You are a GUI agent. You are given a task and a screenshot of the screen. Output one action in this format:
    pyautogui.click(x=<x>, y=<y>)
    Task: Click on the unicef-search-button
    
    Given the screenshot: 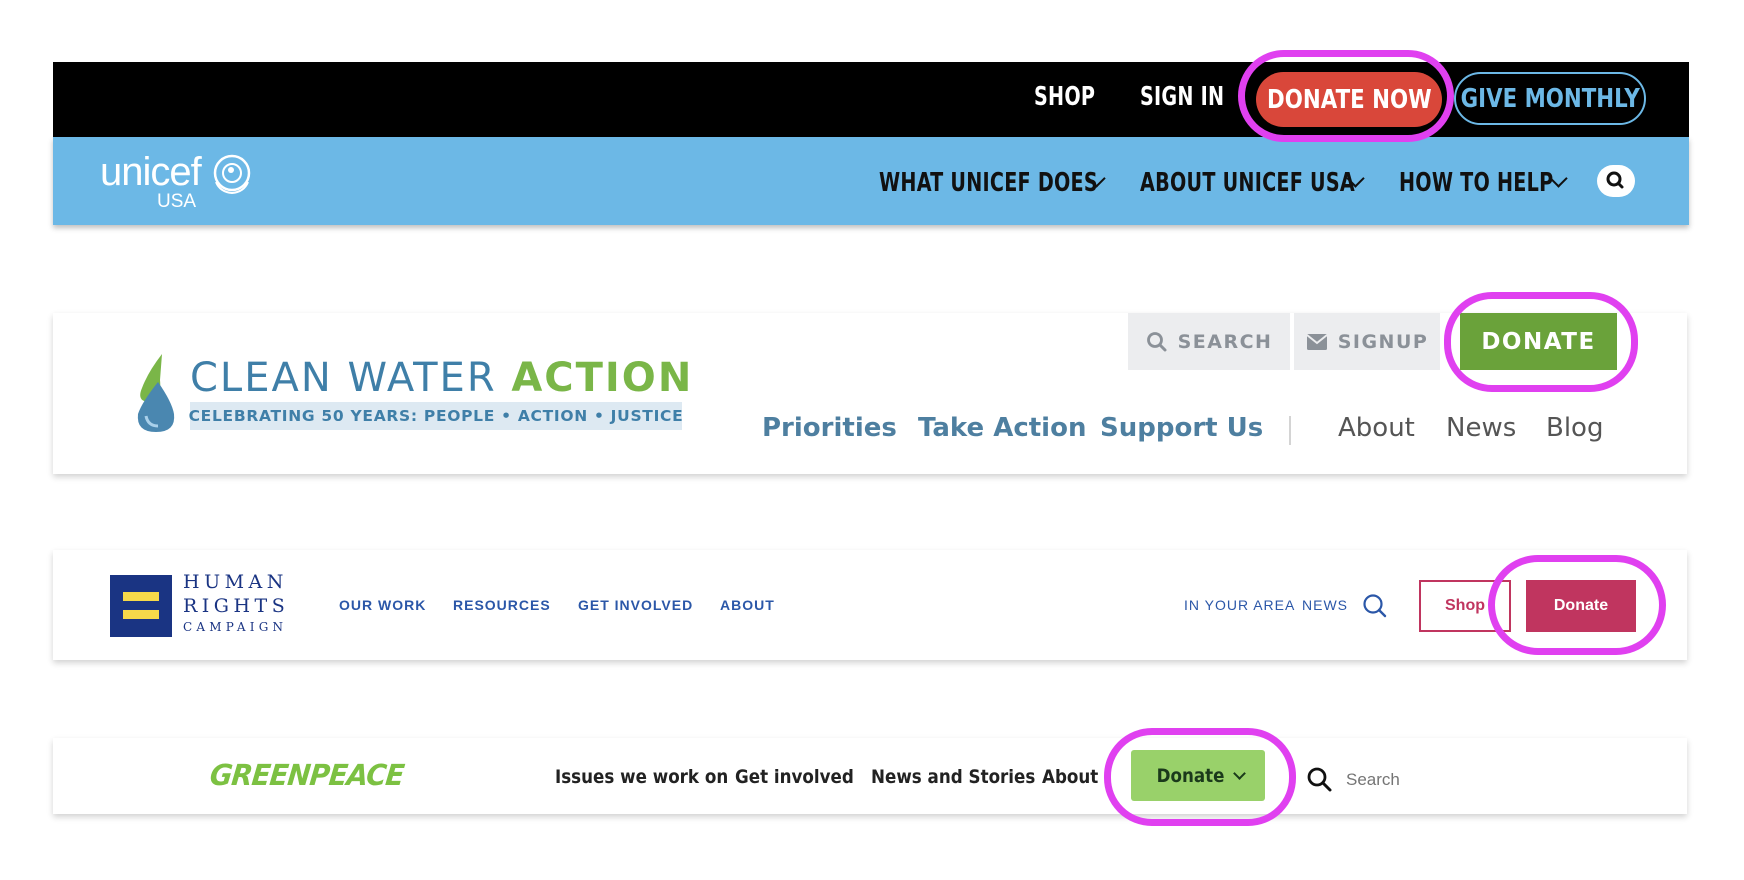 What is the action you would take?
    pyautogui.click(x=1616, y=181)
    